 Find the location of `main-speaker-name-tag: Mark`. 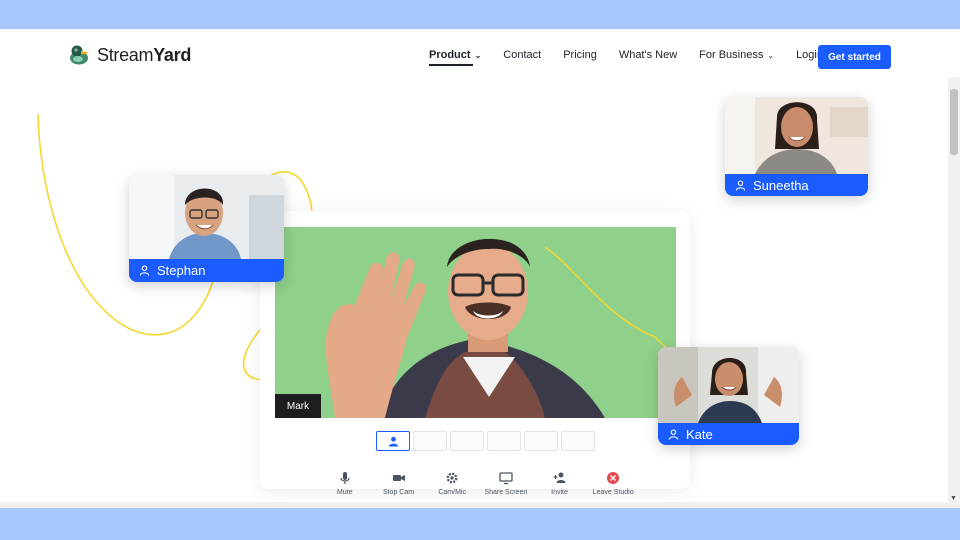

main-speaker-name-tag: Mark is located at coordinates (298, 406).